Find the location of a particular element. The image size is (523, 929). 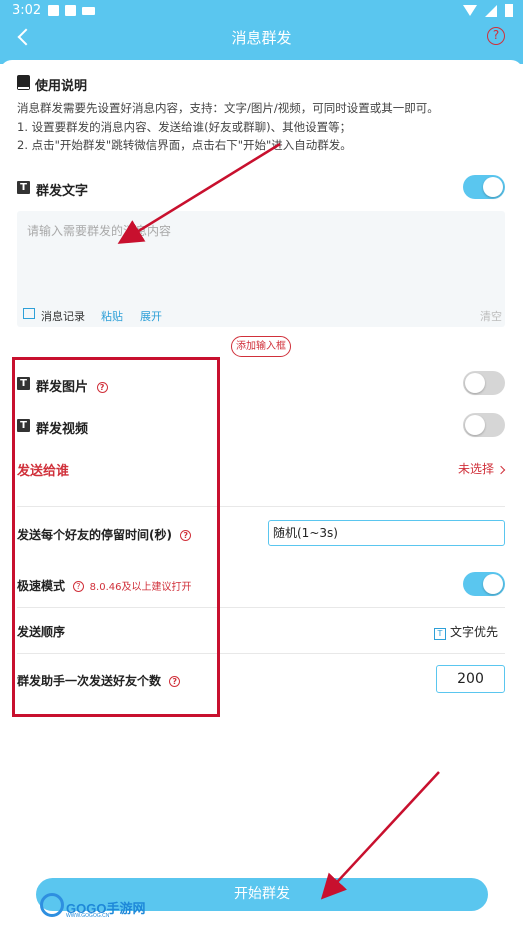

status-time: 3:02 is located at coordinates (27, 10).